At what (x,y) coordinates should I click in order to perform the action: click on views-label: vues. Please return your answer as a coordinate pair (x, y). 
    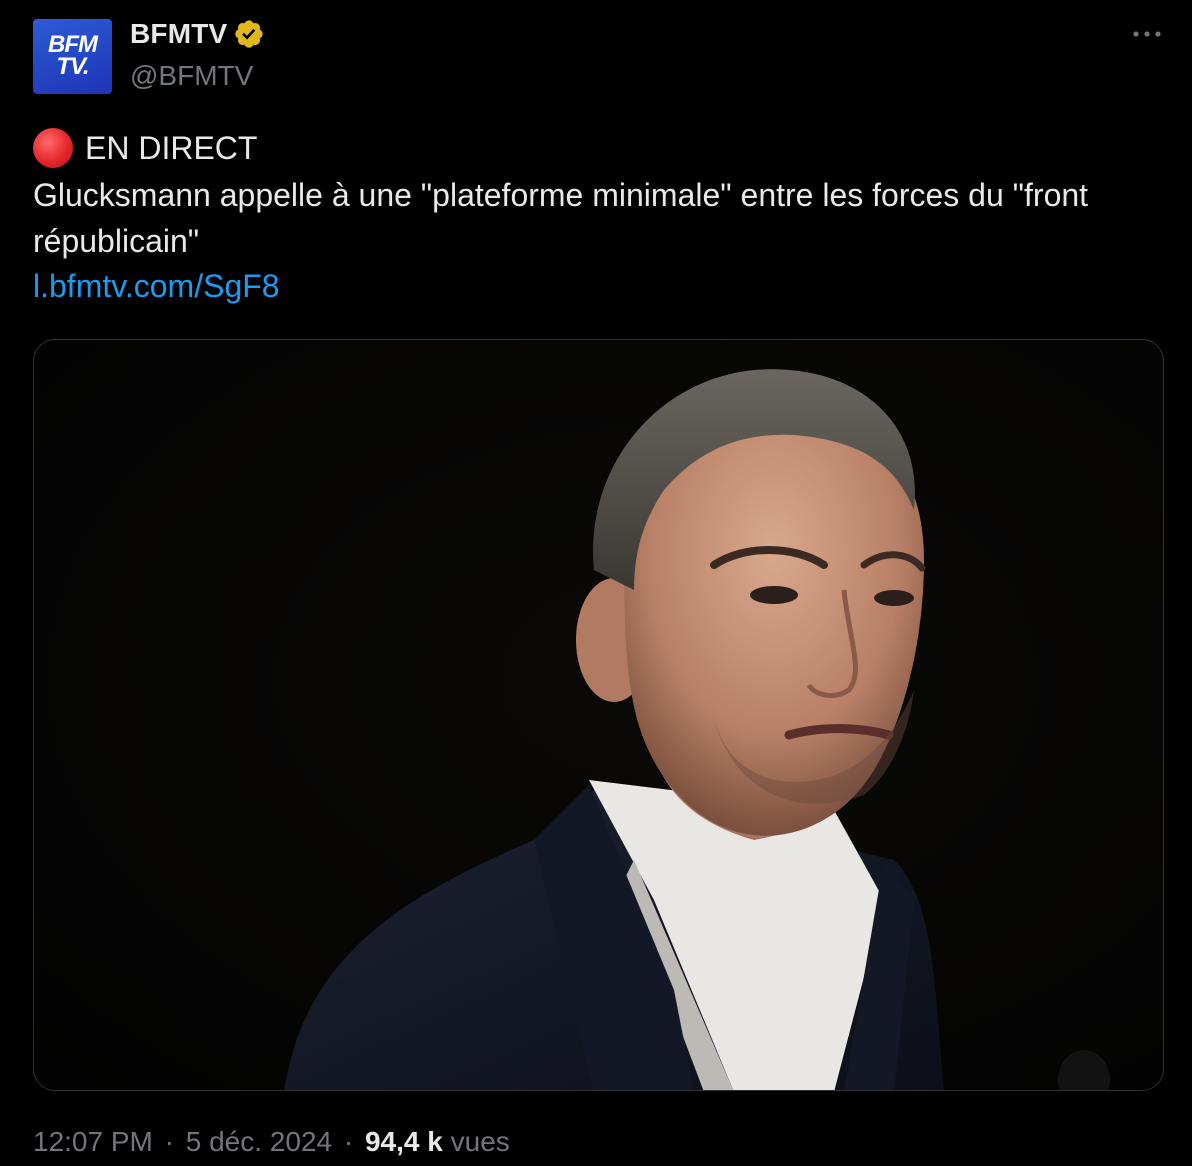
    Looking at the image, I should click on (480, 1141).